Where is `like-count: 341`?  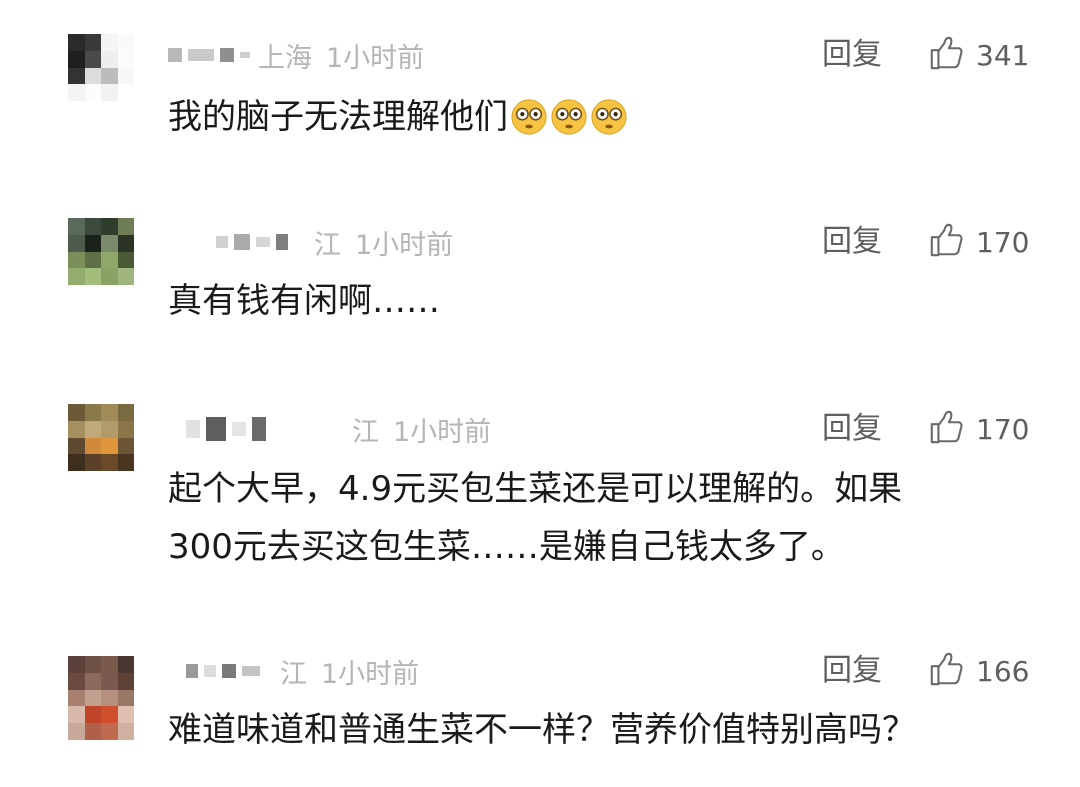 like-count: 341 is located at coordinates (1003, 55).